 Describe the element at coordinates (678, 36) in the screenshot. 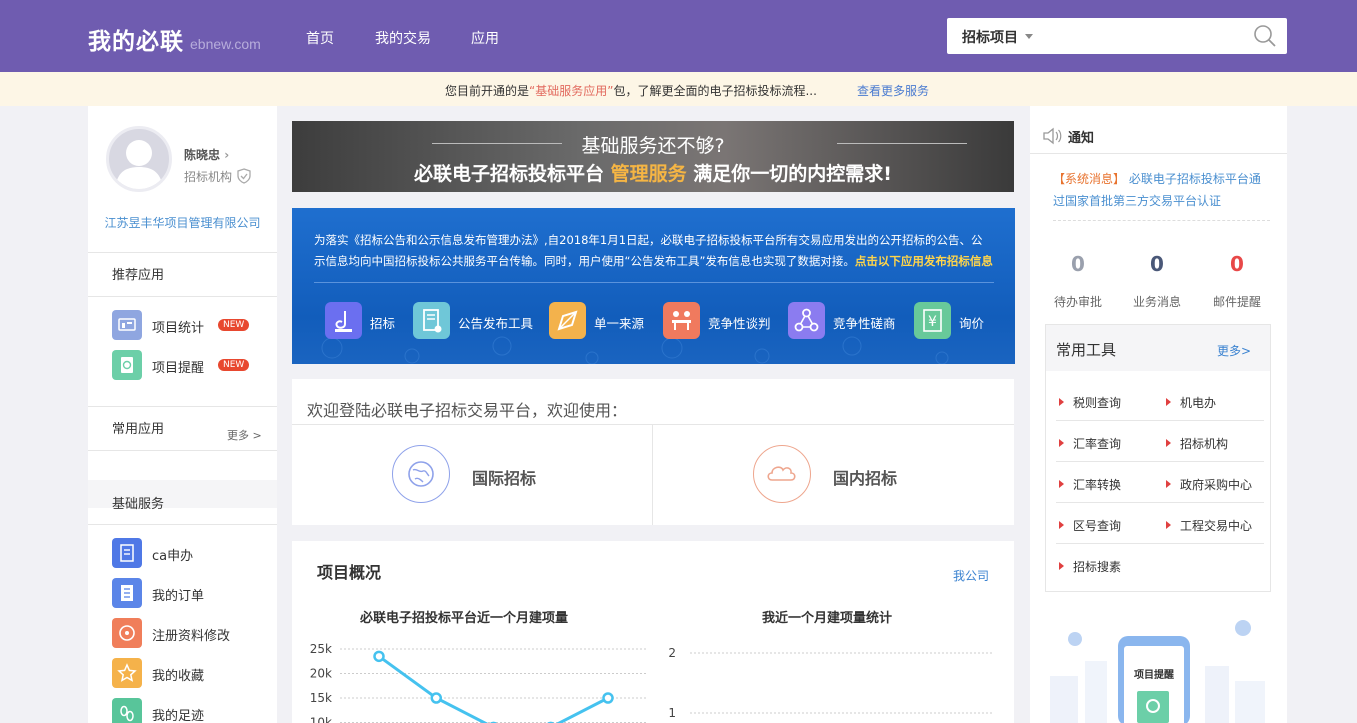

I see `top-bar: 我的必联 ebnew.com 首页 我的交易 应用 招标项目` at that location.